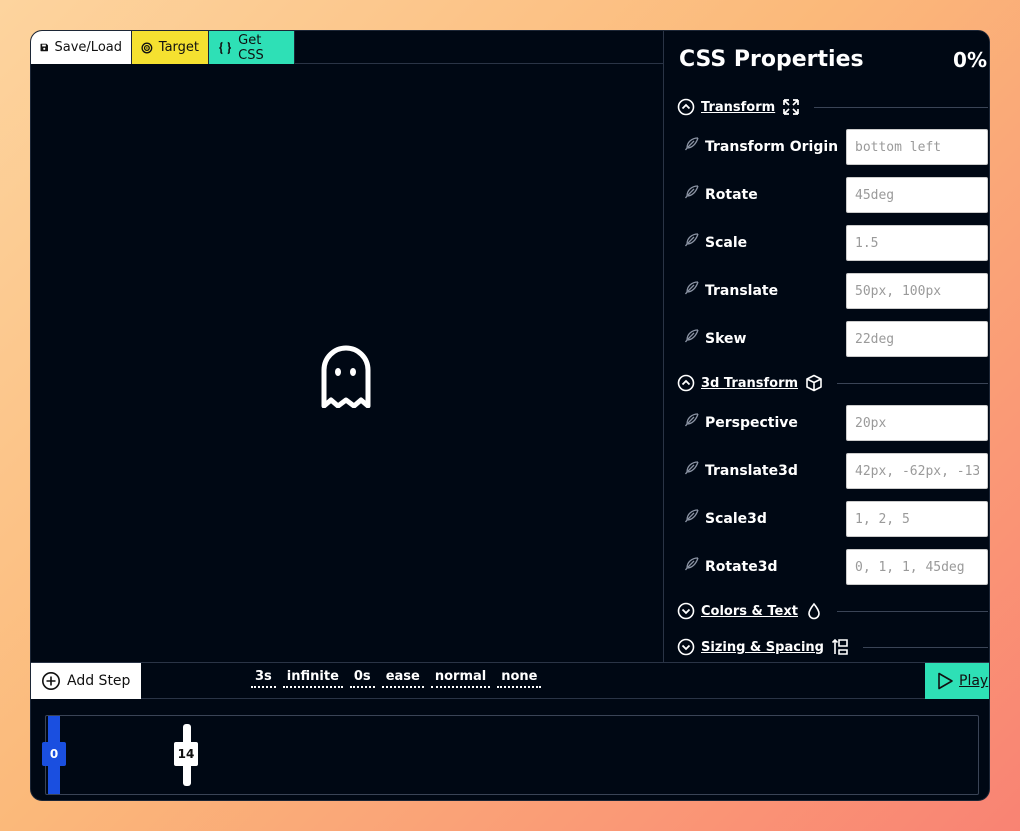  What do you see at coordinates (839, 646) in the screenshot?
I see `sizing-icon` at bounding box center [839, 646].